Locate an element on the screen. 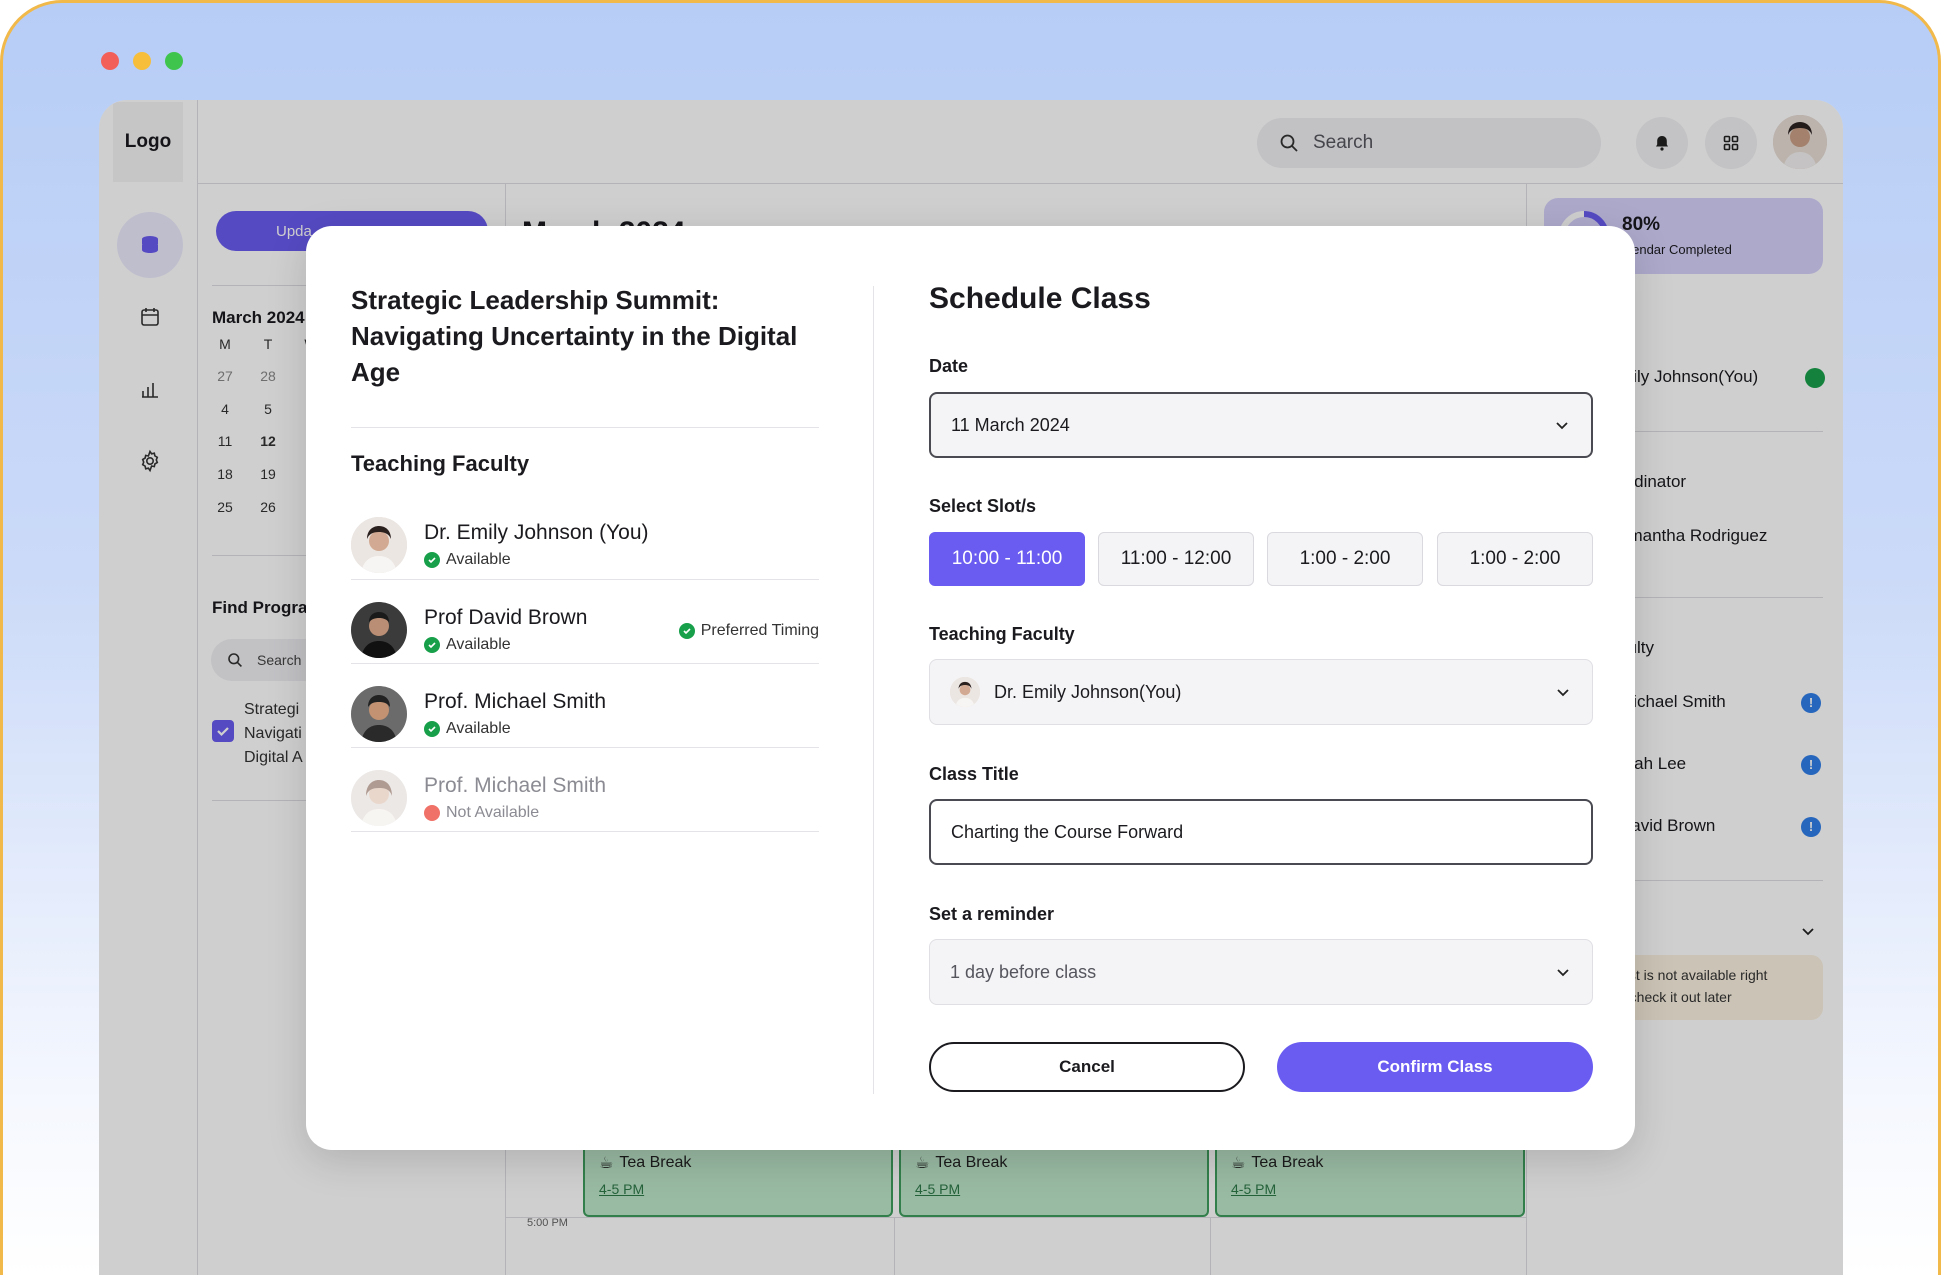 This screenshot has height=1275, width=1941. reminder-label: Set a reminder is located at coordinates (992, 914).